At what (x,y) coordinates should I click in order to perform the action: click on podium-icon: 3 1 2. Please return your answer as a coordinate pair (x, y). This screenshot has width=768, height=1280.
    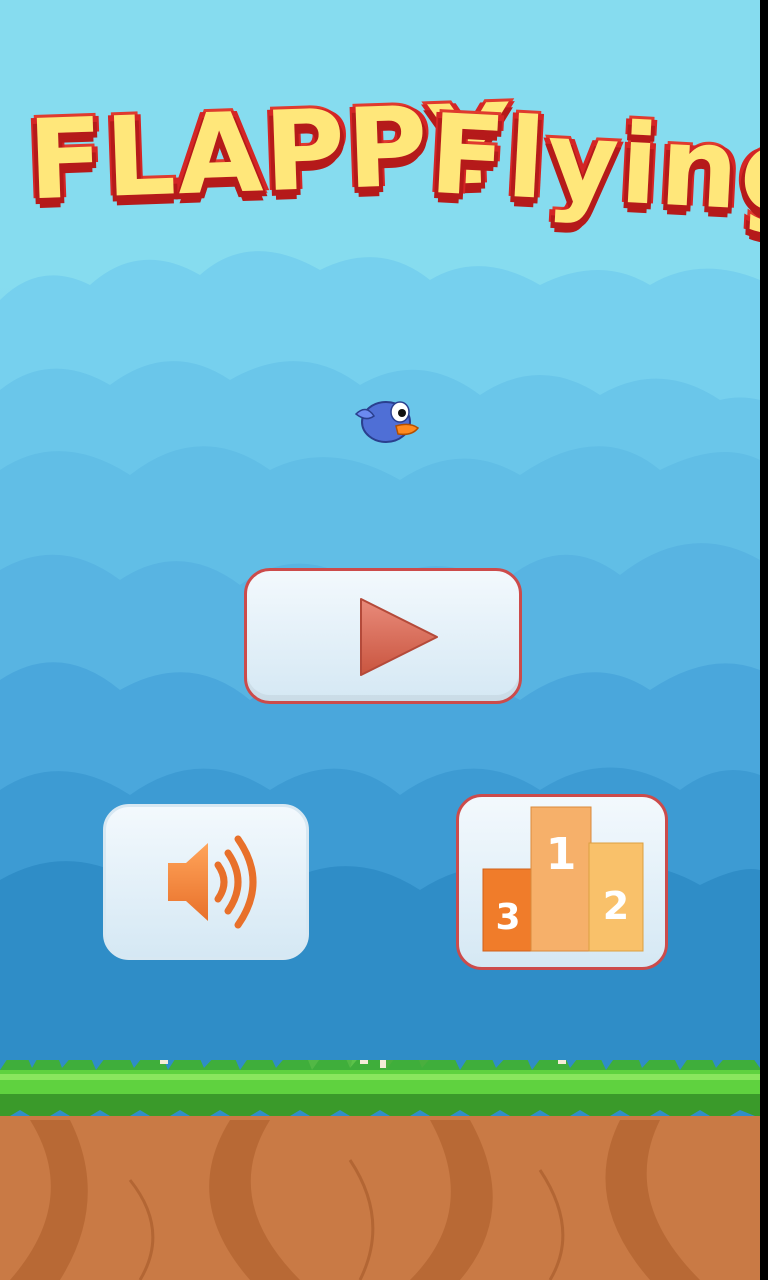
    Looking at the image, I should click on (563, 879).